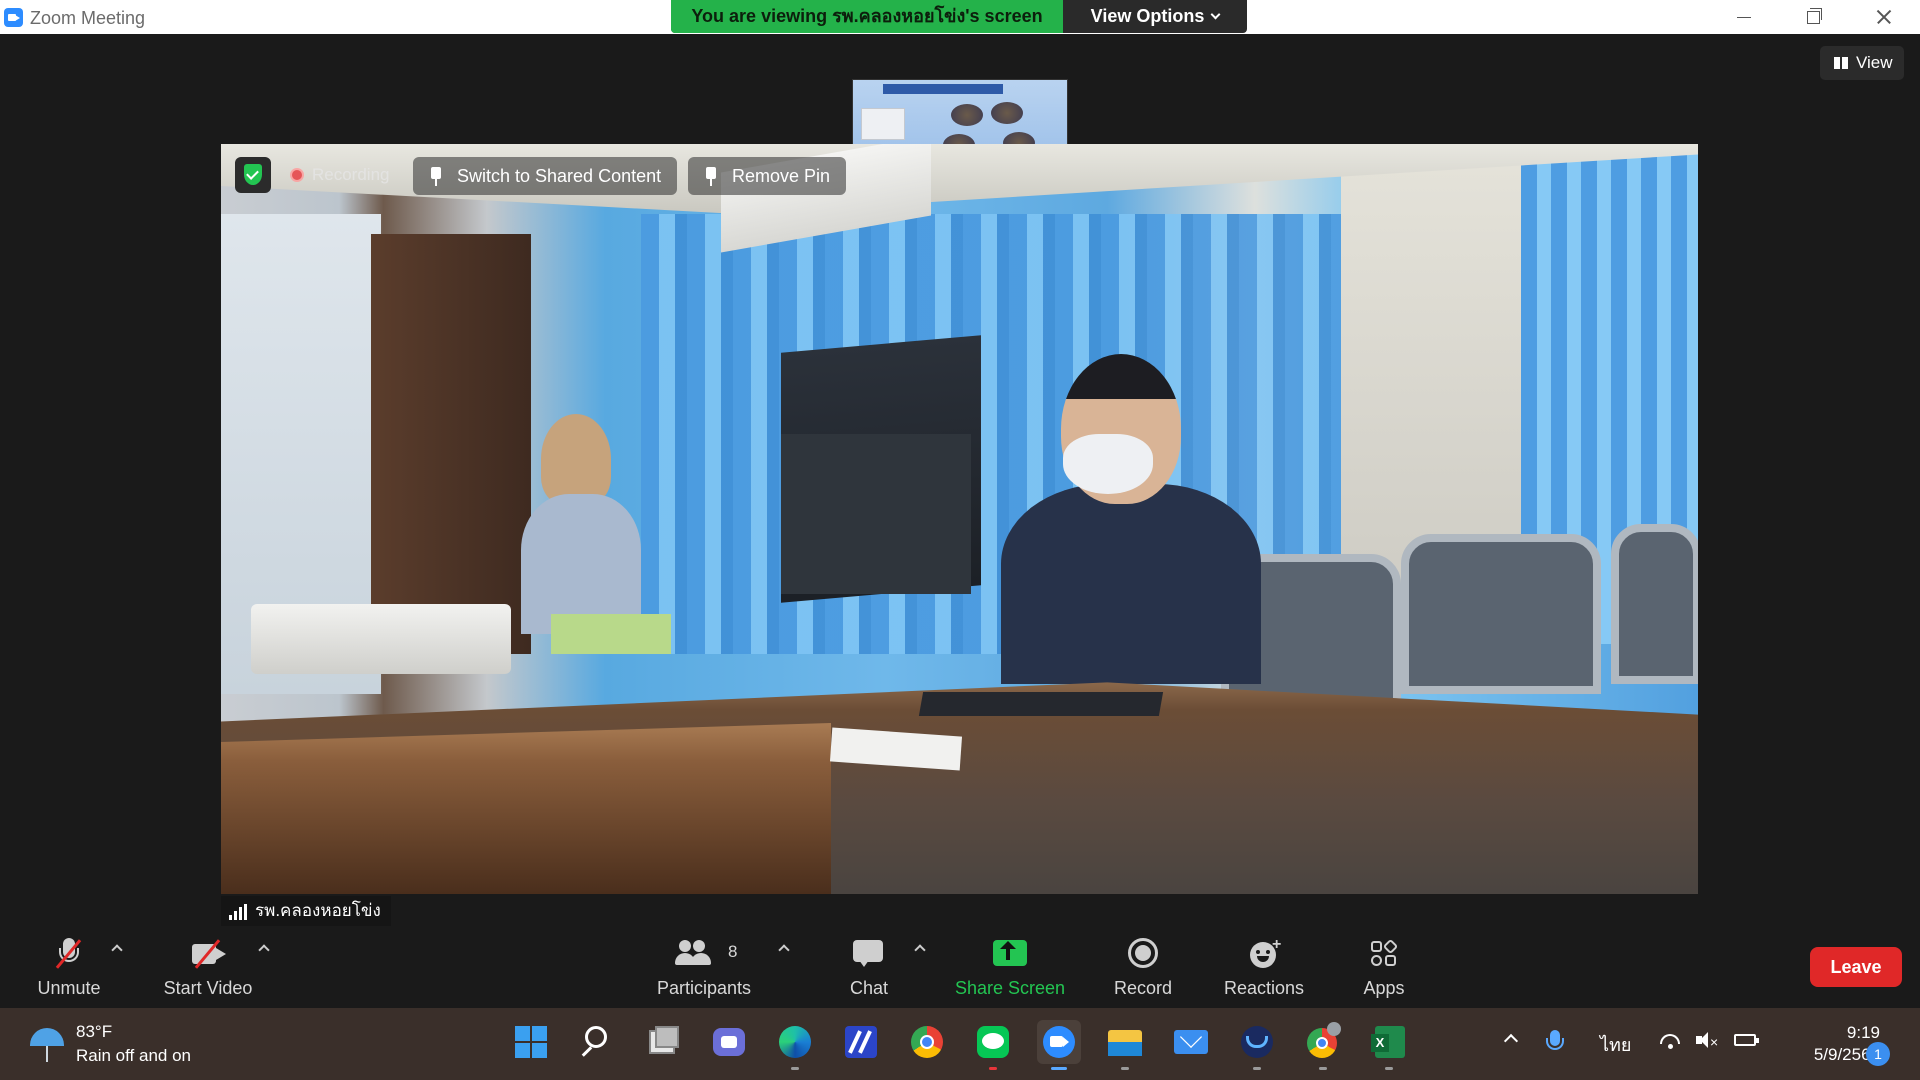 The width and height of the screenshot is (1920, 1080). Describe the element at coordinates (869, 953) in the screenshot. I see `chat-icon` at that location.